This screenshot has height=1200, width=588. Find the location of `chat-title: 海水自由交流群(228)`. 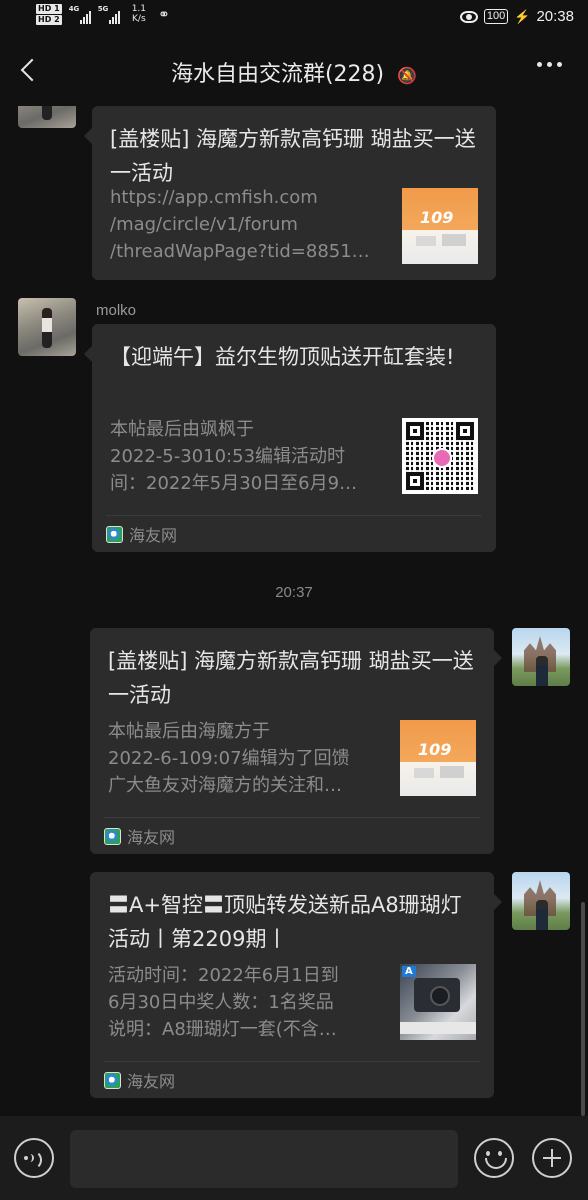

chat-title: 海水自由交流群(228) is located at coordinates (277, 74).